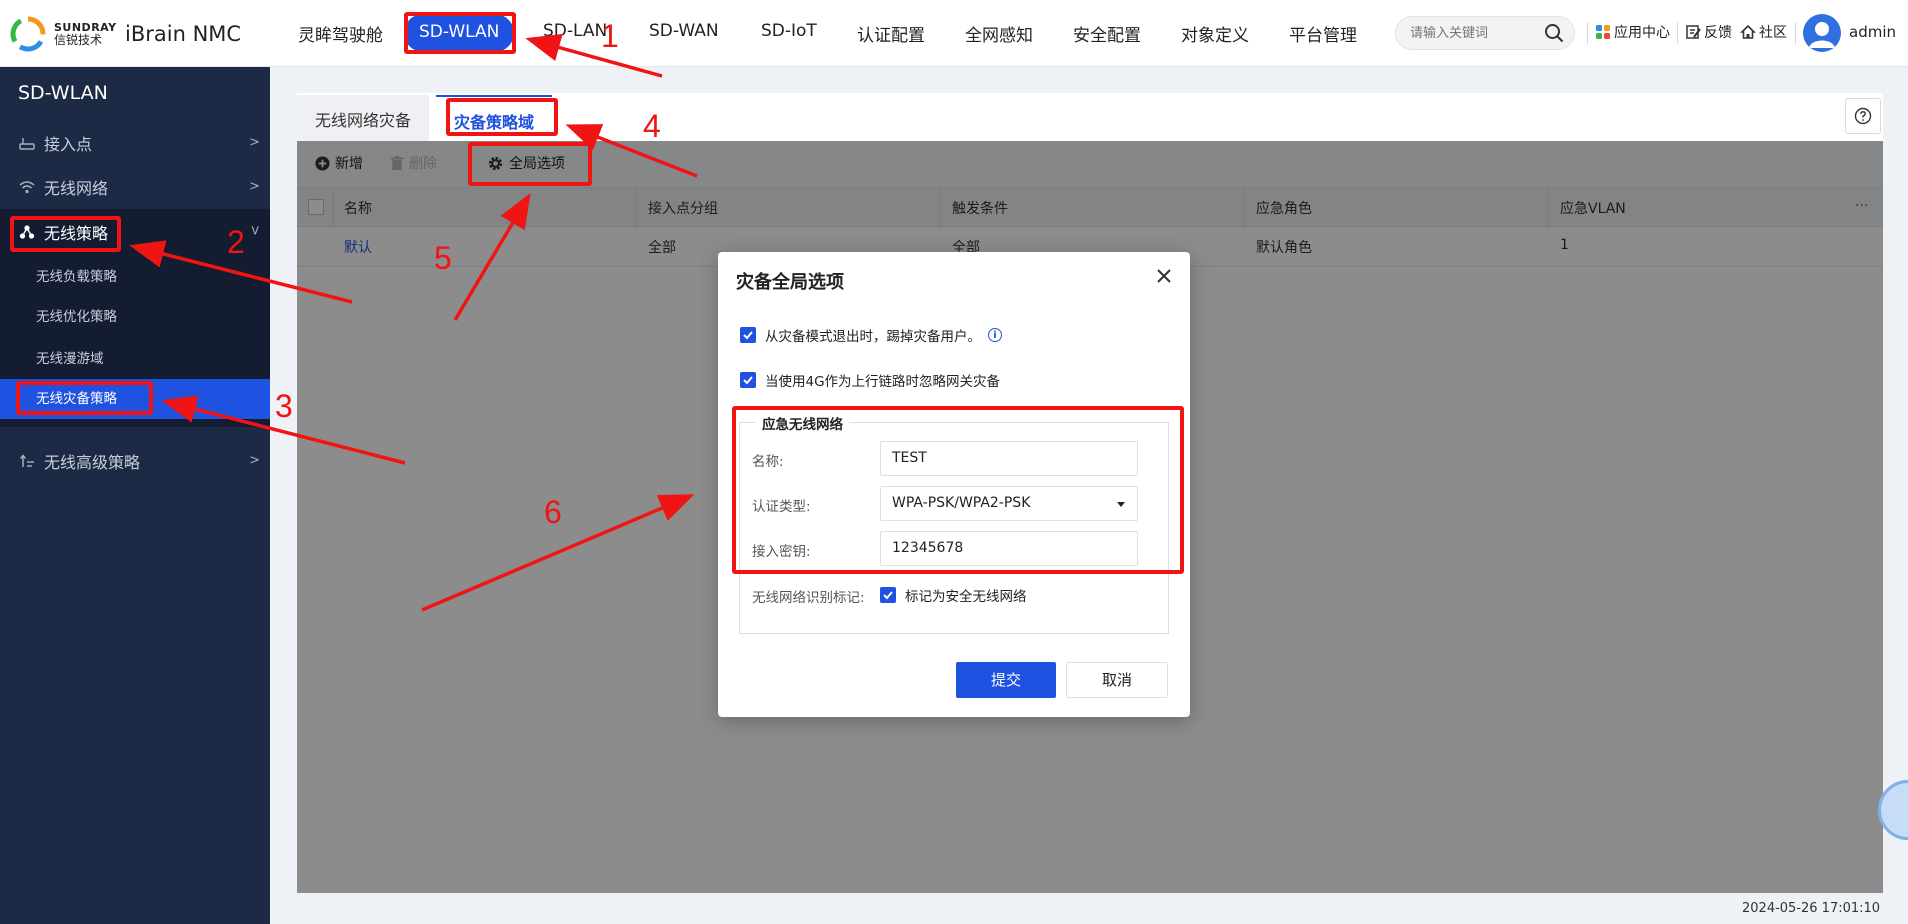  Describe the element at coordinates (652, 126) in the screenshot. I see `annotation-number: 4` at that location.